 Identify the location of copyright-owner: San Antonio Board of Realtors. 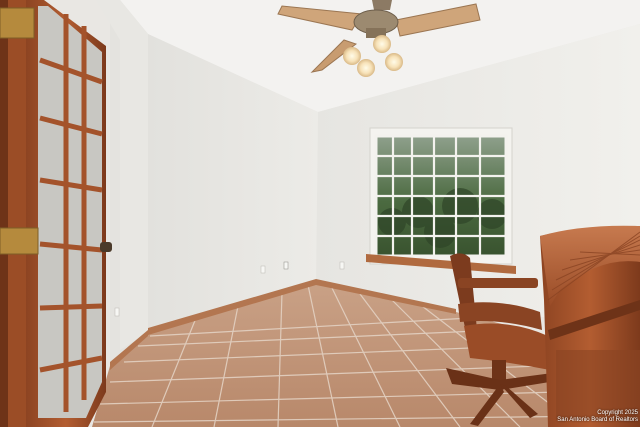
(597, 420).